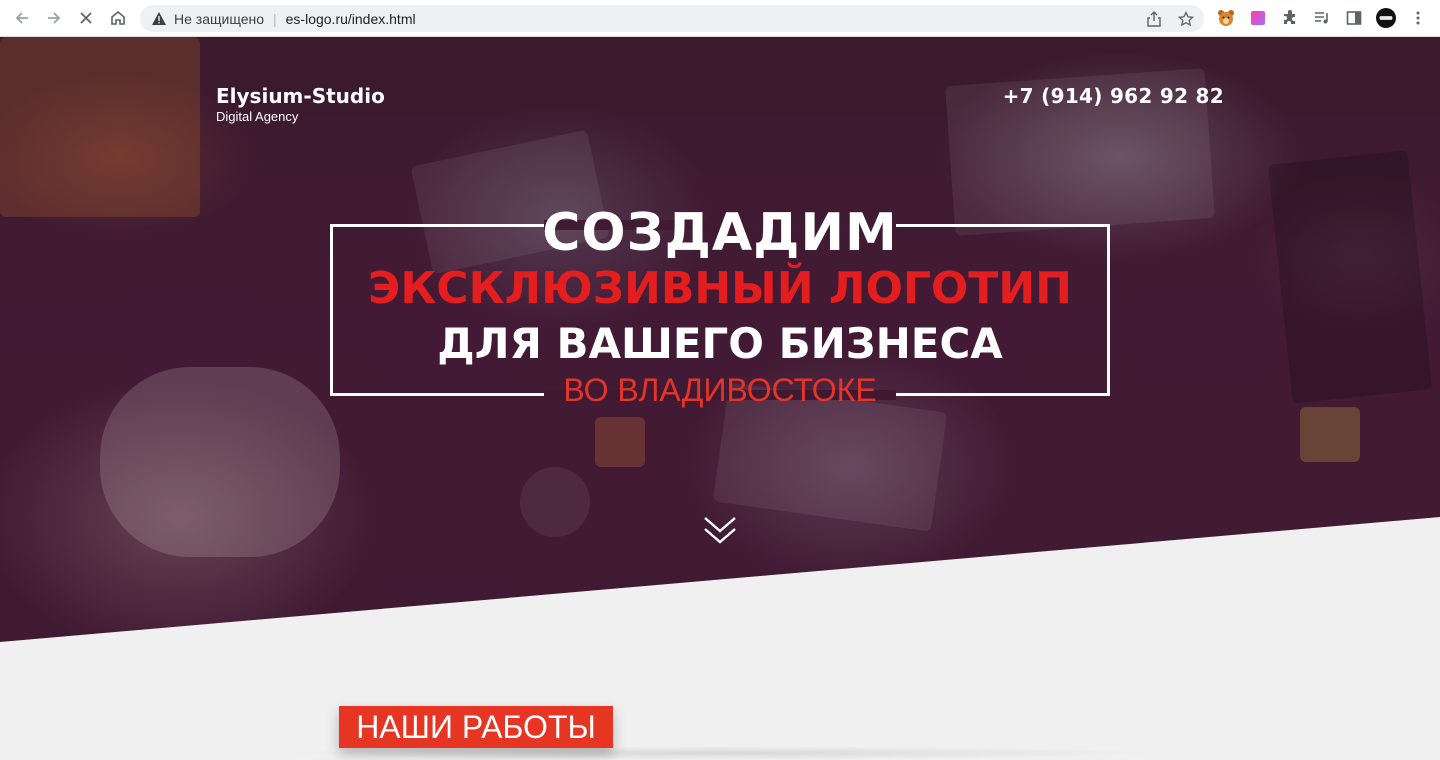  I want to click on profile-avatar-icon, so click(1386, 18).